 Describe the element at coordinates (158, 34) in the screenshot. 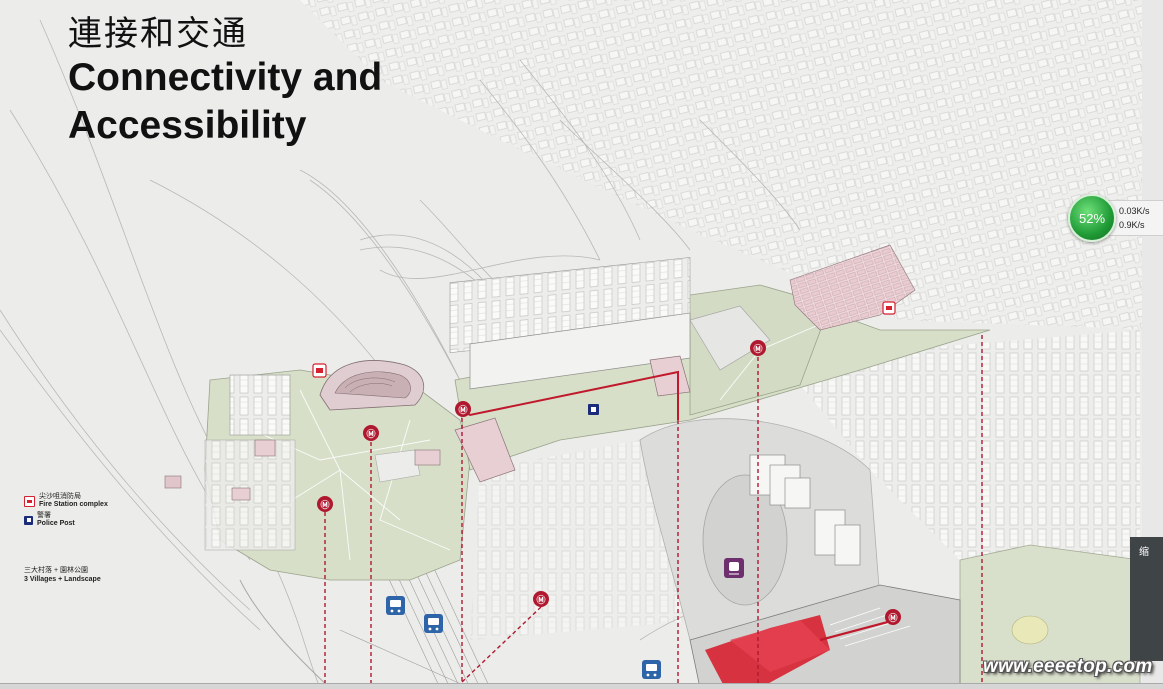

I see `page-title-chinese: 連接和交通` at that location.